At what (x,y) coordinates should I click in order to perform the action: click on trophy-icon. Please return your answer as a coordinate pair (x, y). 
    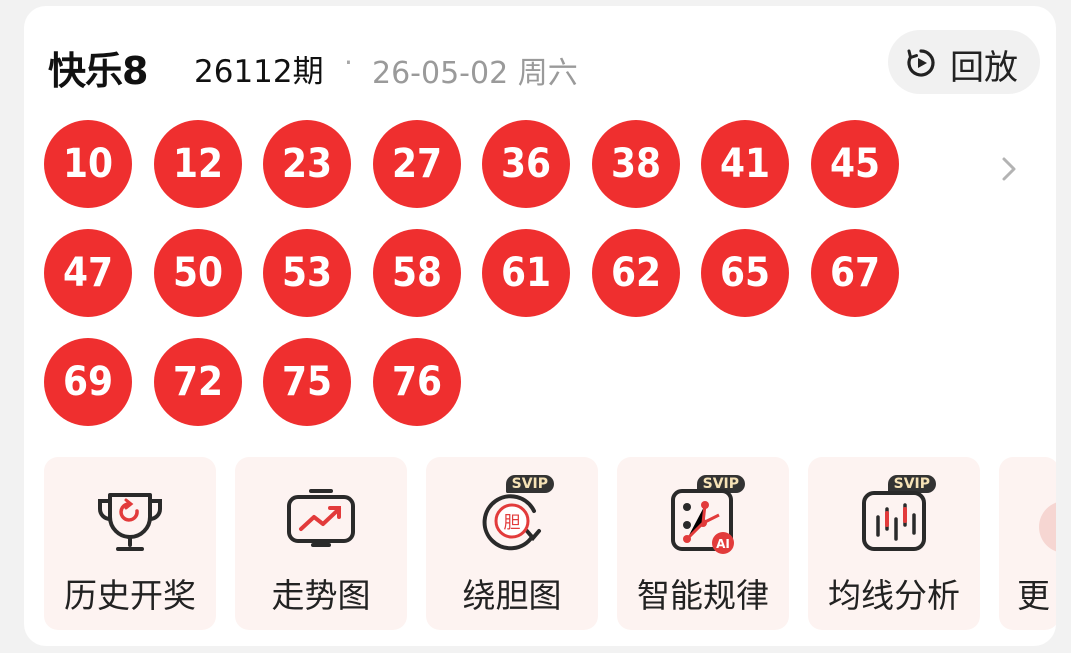
    Looking at the image, I should click on (130, 522).